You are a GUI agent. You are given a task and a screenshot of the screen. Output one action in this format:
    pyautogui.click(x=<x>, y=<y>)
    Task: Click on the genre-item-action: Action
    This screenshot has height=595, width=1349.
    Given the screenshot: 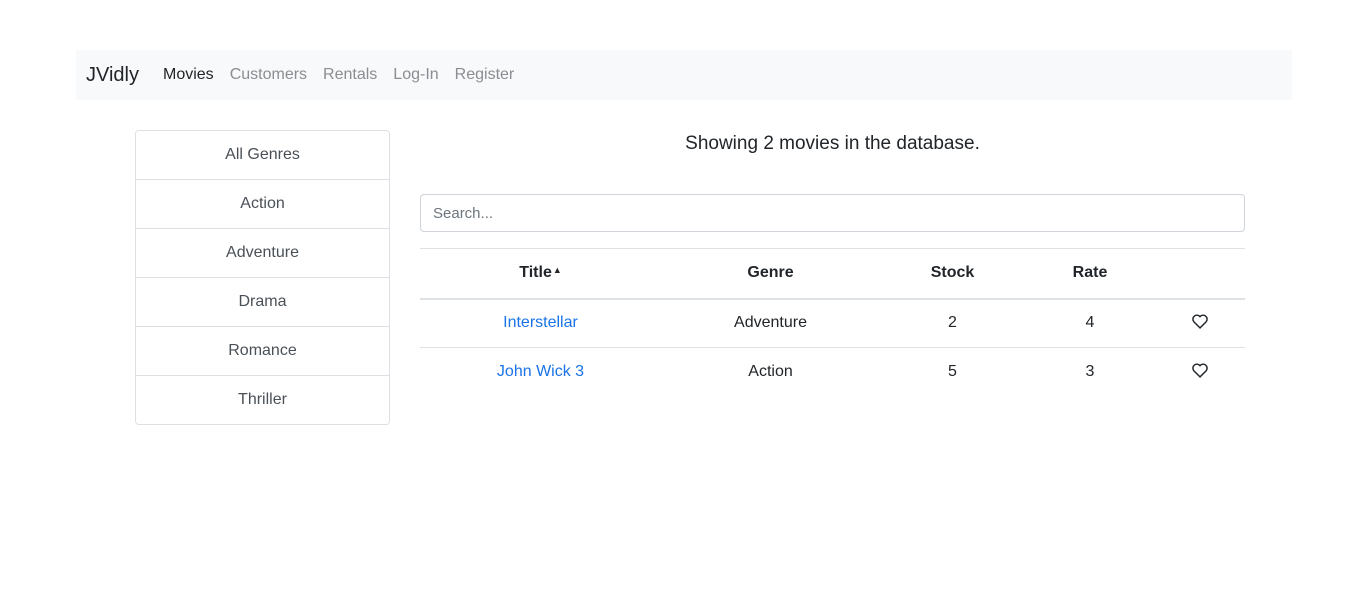 What is the action you would take?
    pyautogui.click(x=262, y=204)
    